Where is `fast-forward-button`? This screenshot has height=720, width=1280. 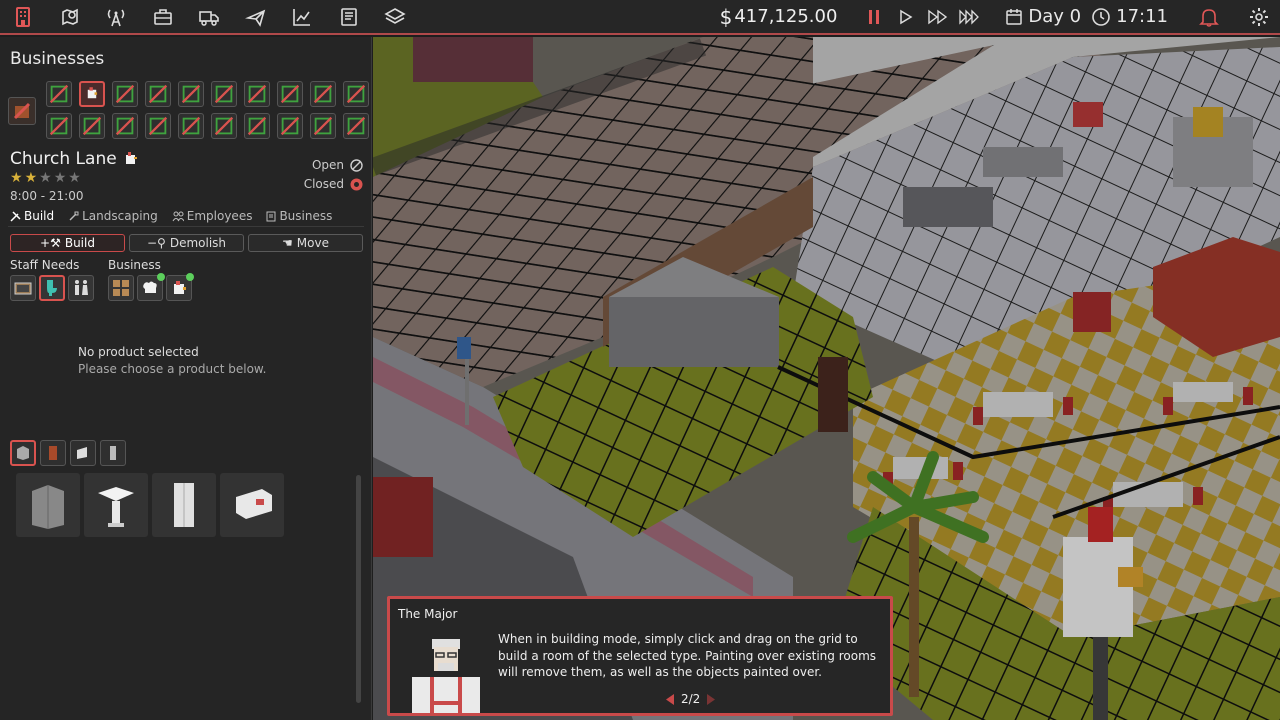
fast-forward-button is located at coordinates (938, 17).